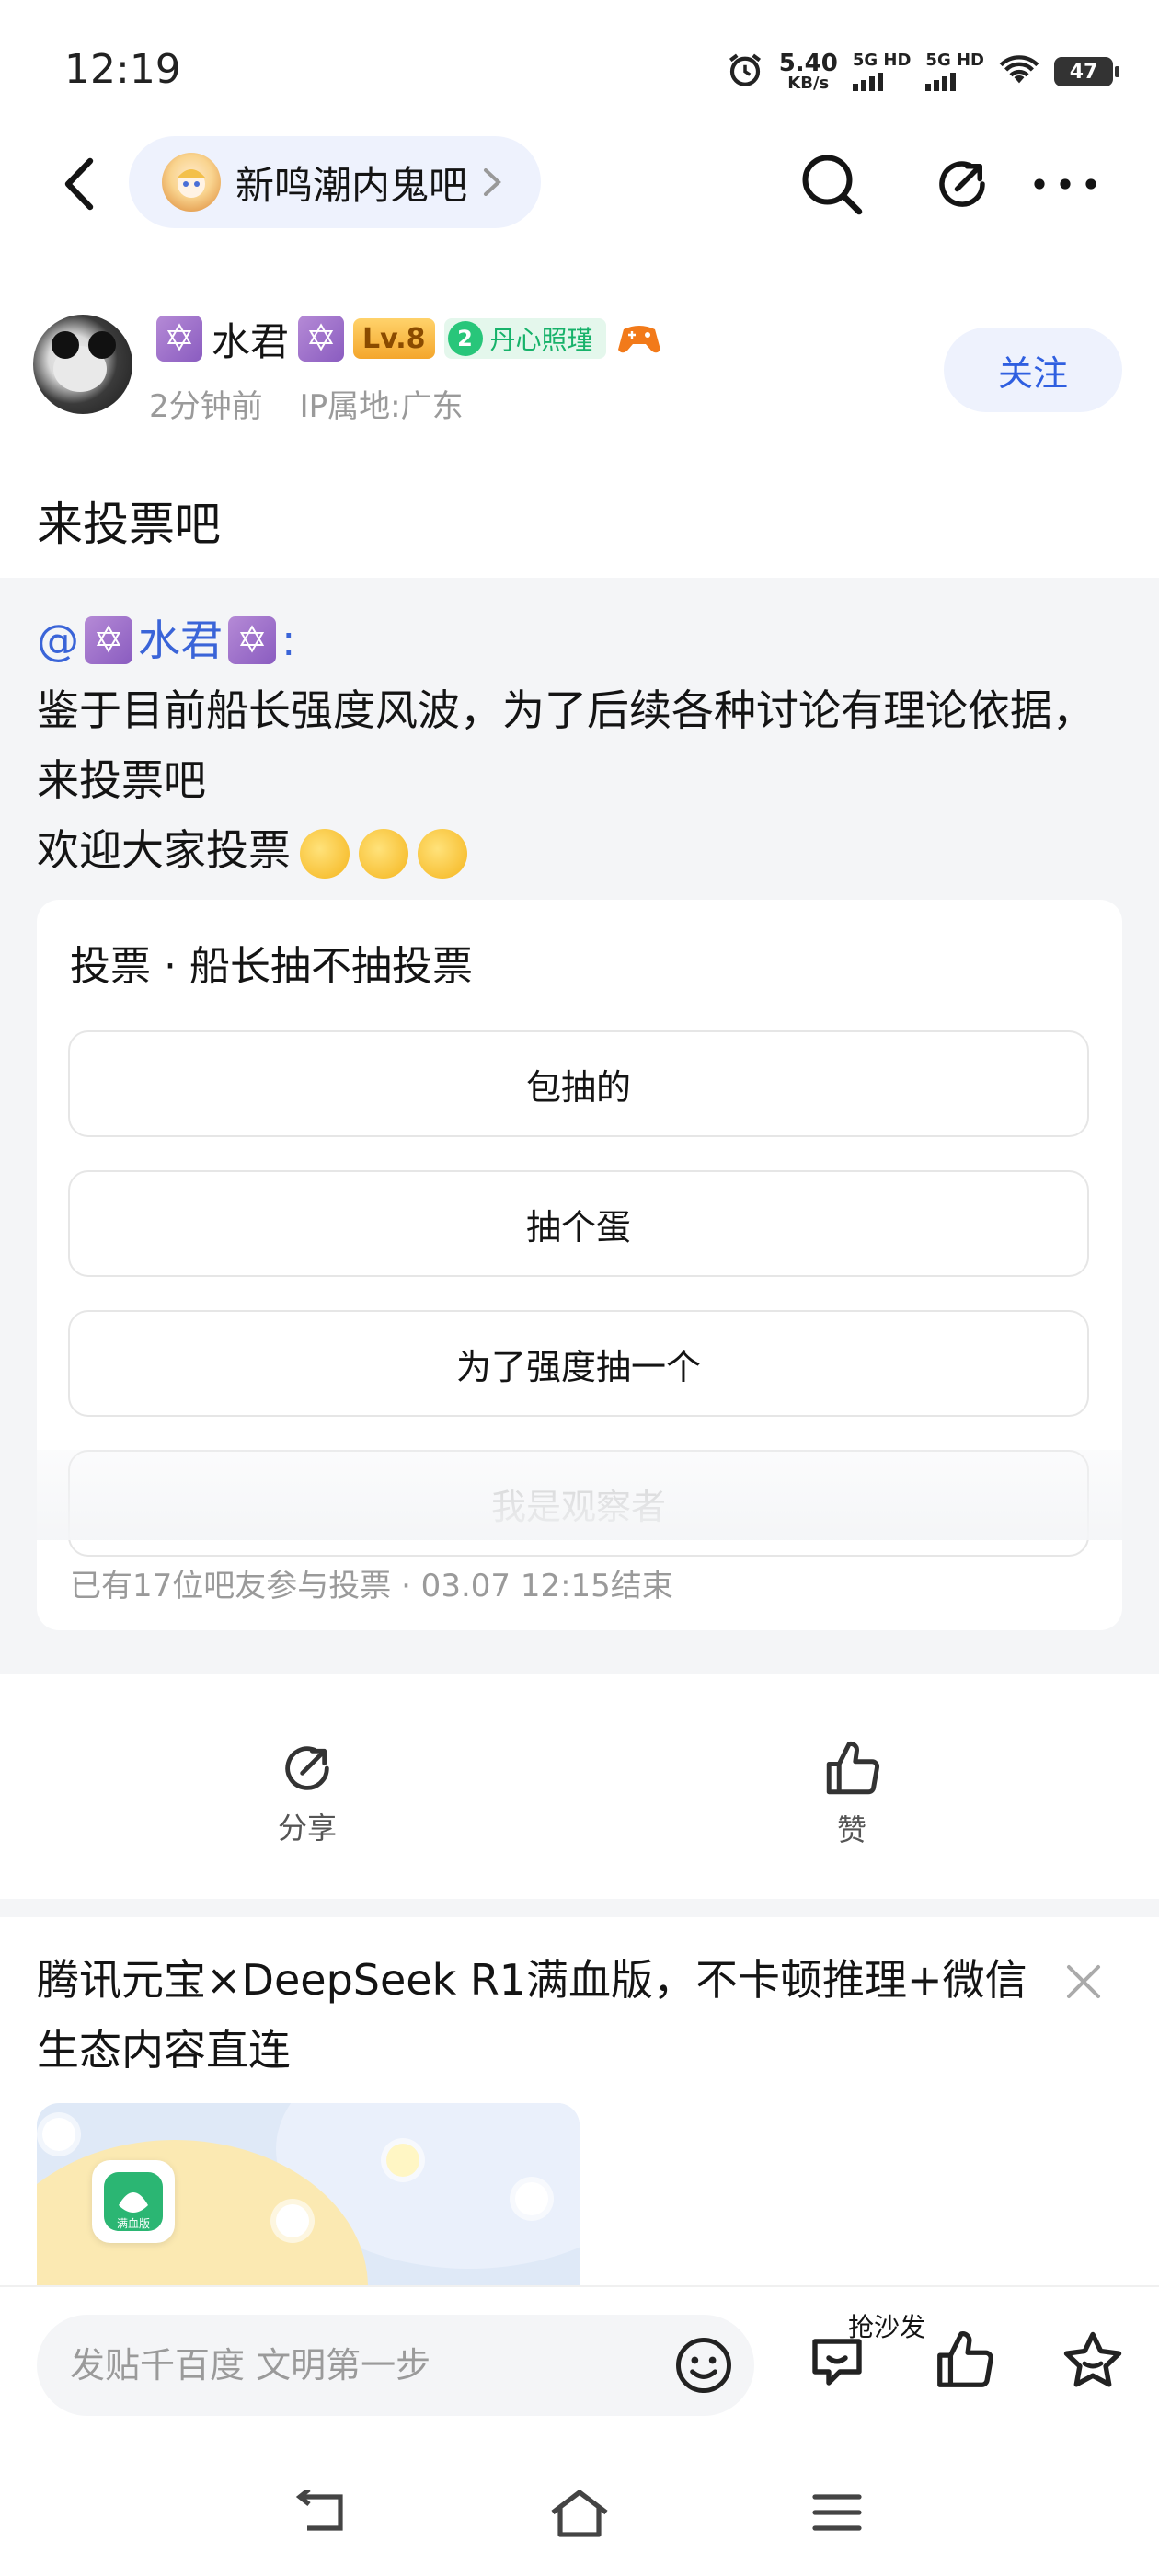  What do you see at coordinates (319, 2510) in the screenshot?
I see `return-icon` at bounding box center [319, 2510].